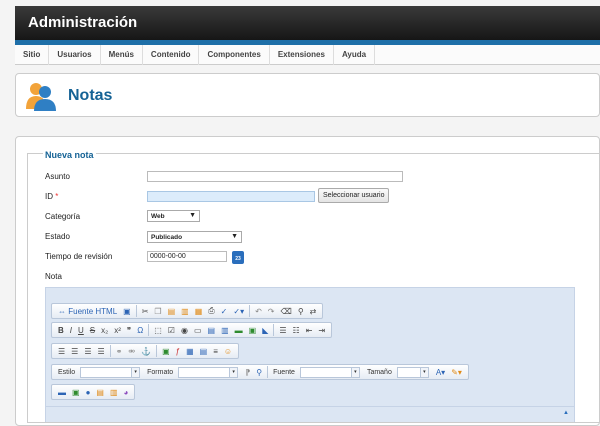 The height and width of the screenshot is (426, 600). What do you see at coordinates (234, 55) in the screenshot?
I see `menu-item-componentes: Componentes` at bounding box center [234, 55].